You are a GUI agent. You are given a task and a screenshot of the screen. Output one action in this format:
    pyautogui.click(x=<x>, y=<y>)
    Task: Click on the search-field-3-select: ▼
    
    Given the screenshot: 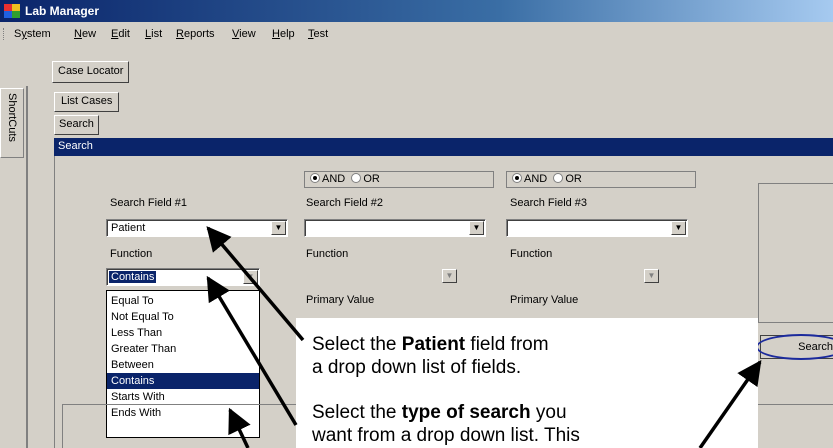 What is the action you would take?
    pyautogui.click(x=597, y=228)
    